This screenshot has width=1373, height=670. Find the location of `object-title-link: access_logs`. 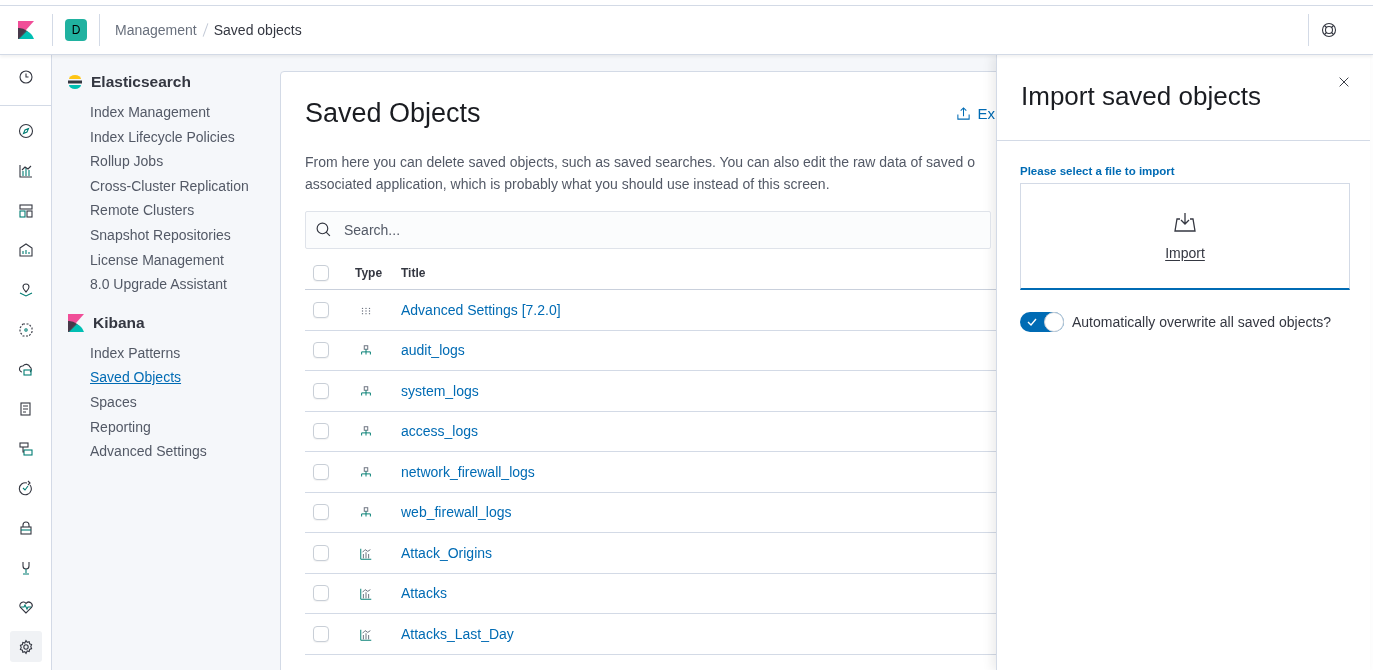

object-title-link: access_logs is located at coordinates (440, 431).